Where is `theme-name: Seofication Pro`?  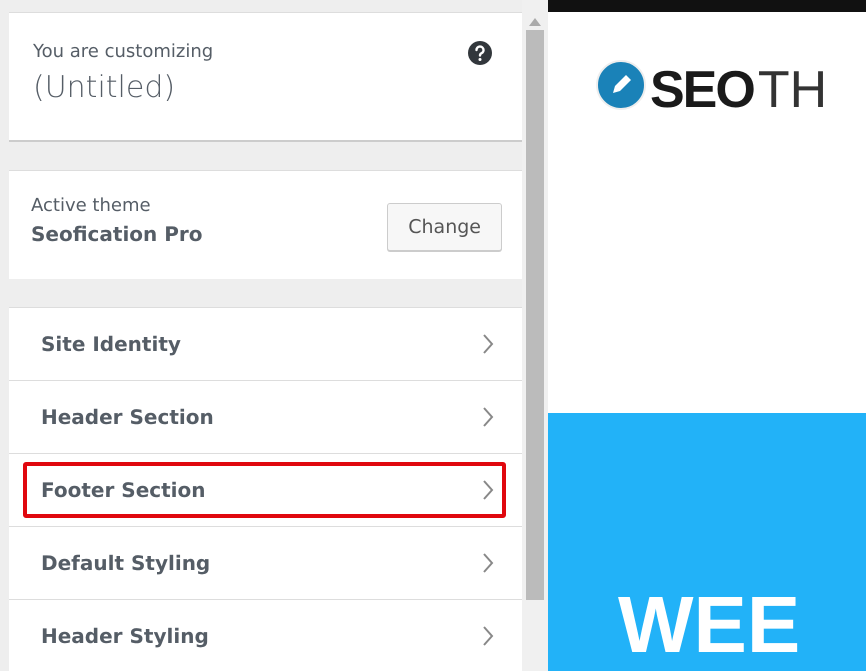
theme-name: Seofication Pro is located at coordinates (117, 234).